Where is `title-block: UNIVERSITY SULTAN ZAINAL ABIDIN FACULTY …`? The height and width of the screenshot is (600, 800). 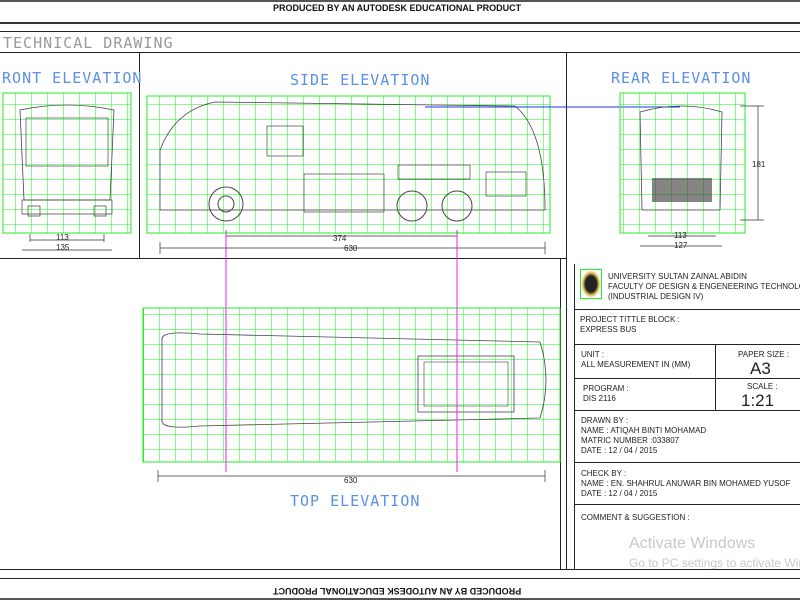
title-block: UNIVERSITY SULTAN ZAINAL ABIDIN FACULTY … is located at coordinates (687, 417).